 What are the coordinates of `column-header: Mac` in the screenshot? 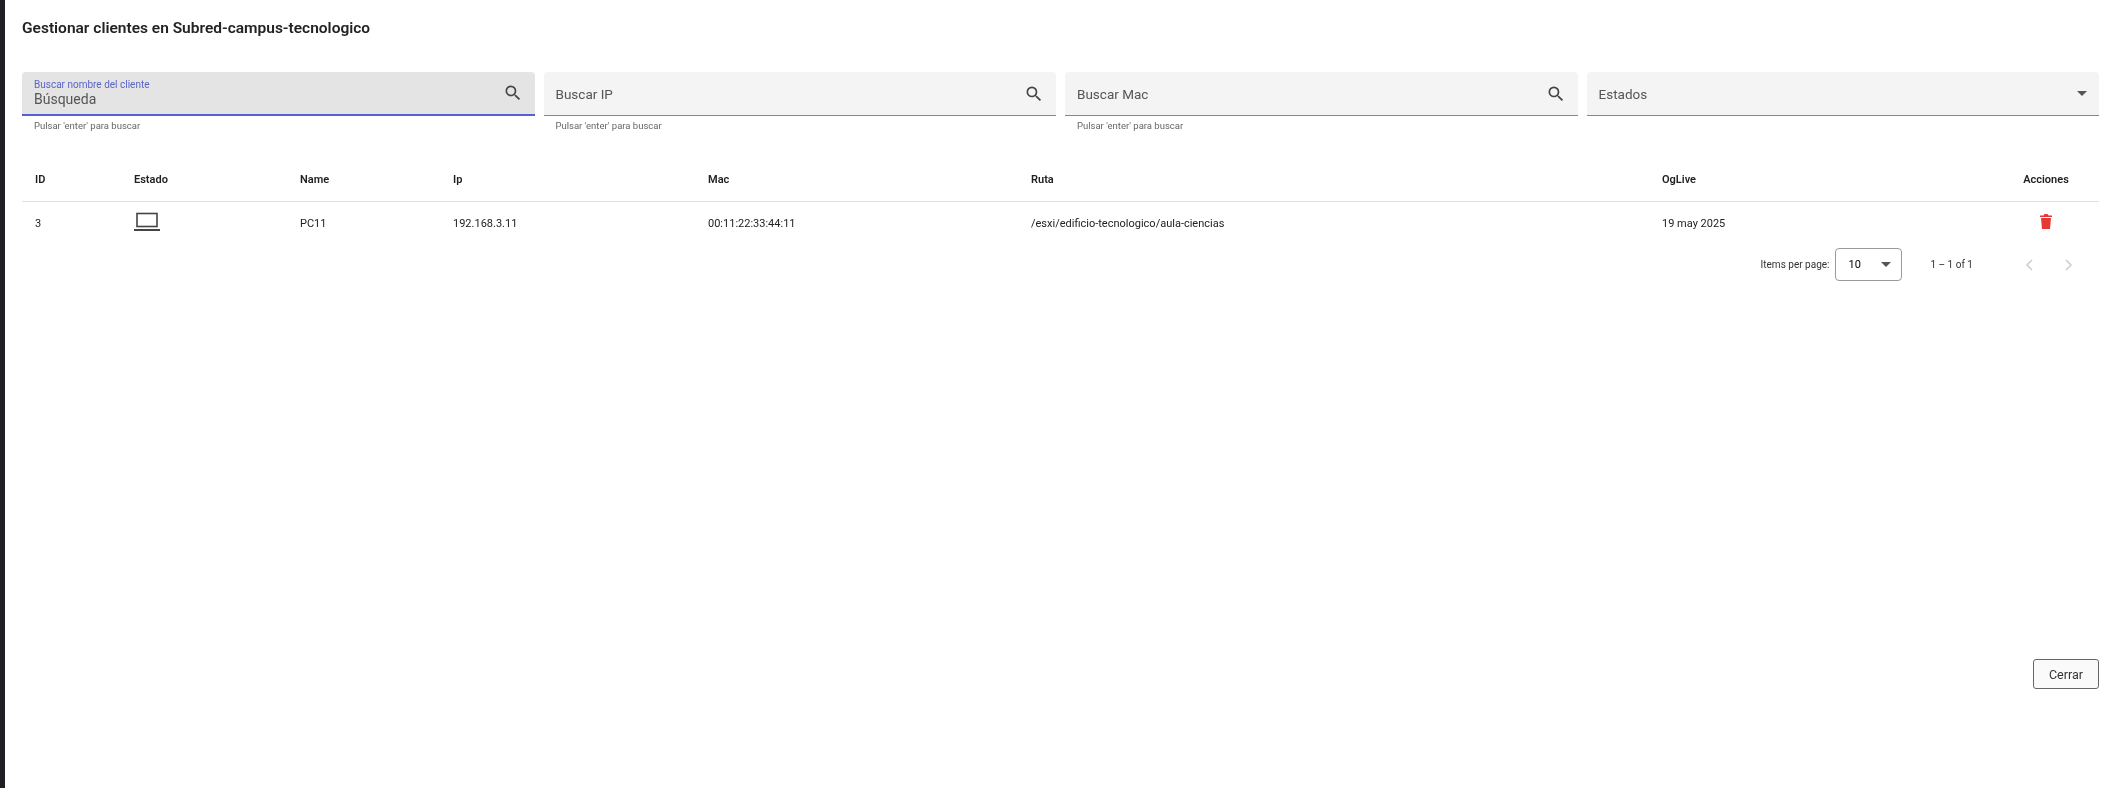 It's located at (719, 179).